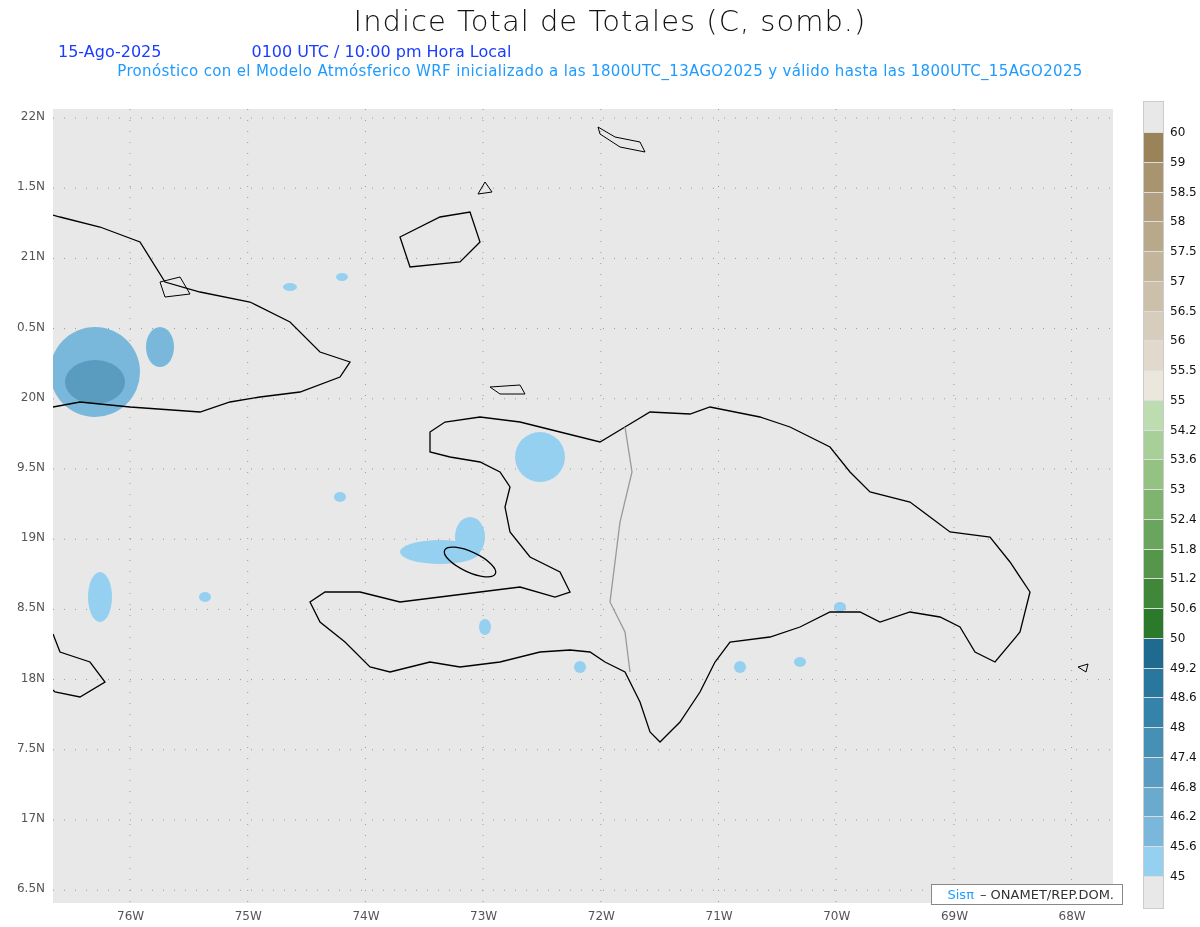 The image size is (1200, 927). What do you see at coordinates (1183, 667) in the screenshot?
I see `colorbar-label: 49.2` at bounding box center [1183, 667].